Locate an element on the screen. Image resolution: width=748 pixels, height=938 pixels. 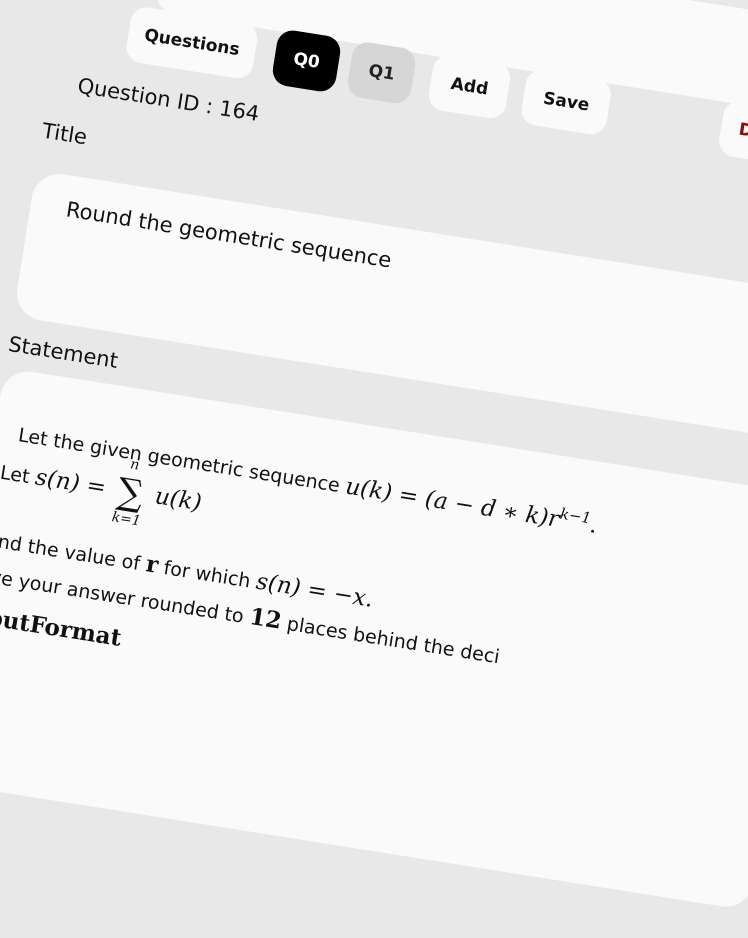
statement-label: Statement is located at coordinates (63, 352).